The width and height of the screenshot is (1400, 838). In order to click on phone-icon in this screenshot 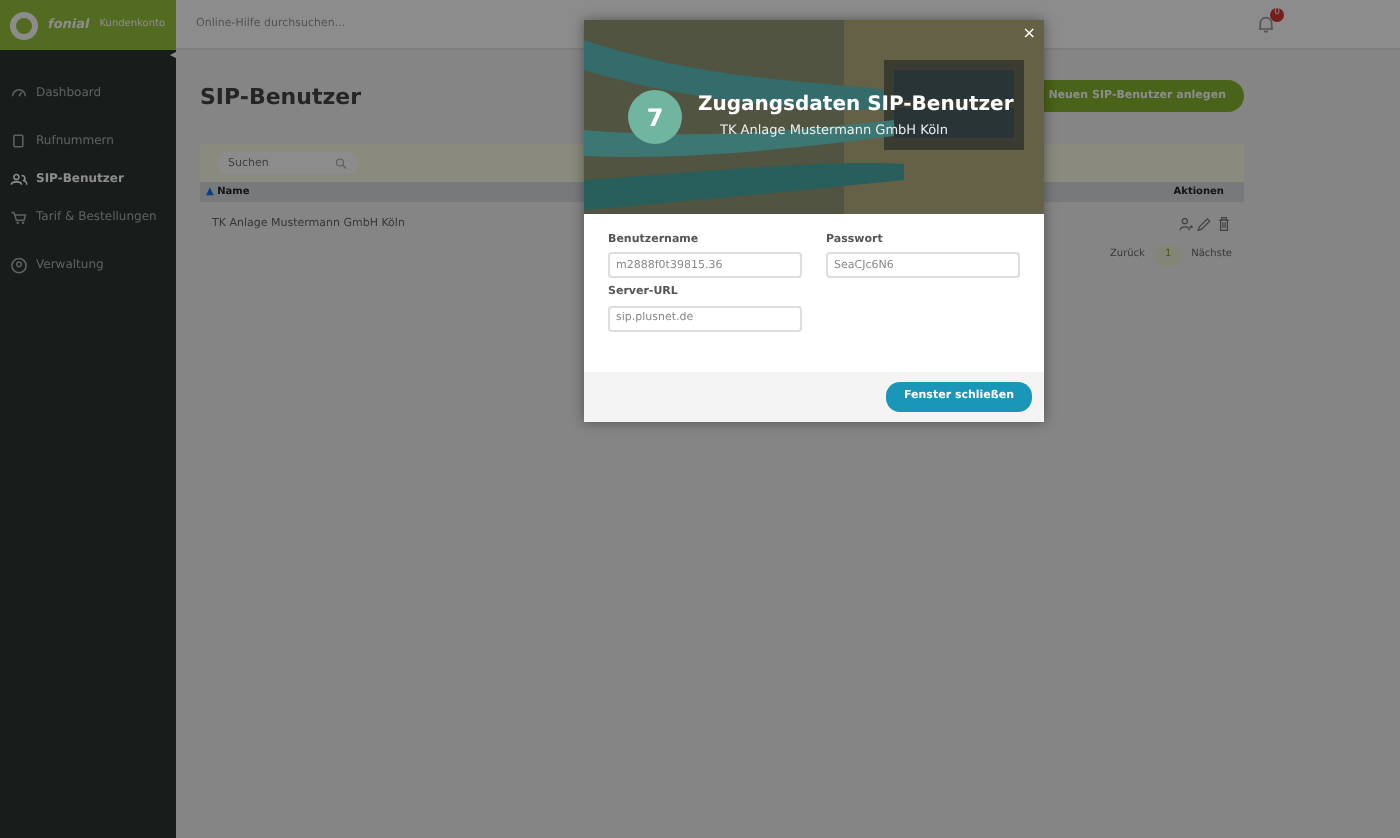, I will do `click(19, 141)`.